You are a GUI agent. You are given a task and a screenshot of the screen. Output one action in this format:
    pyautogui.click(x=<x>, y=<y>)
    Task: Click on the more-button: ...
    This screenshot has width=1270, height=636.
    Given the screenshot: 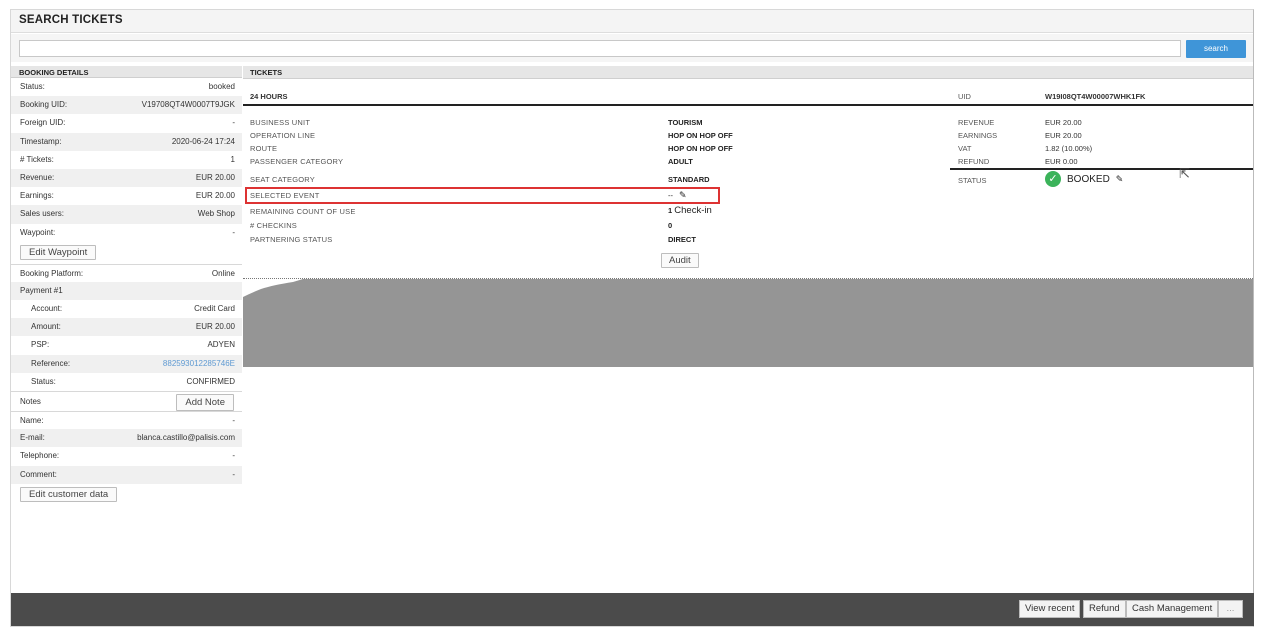 What is the action you would take?
    pyautogui.click(x=1230, y=609)
    